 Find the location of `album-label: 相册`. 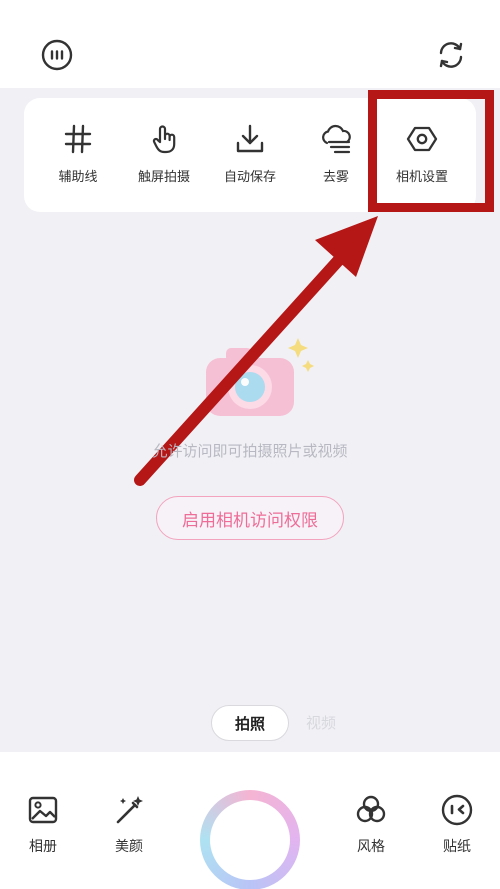

album-label: 相册 is located at coordinates (43, 847).